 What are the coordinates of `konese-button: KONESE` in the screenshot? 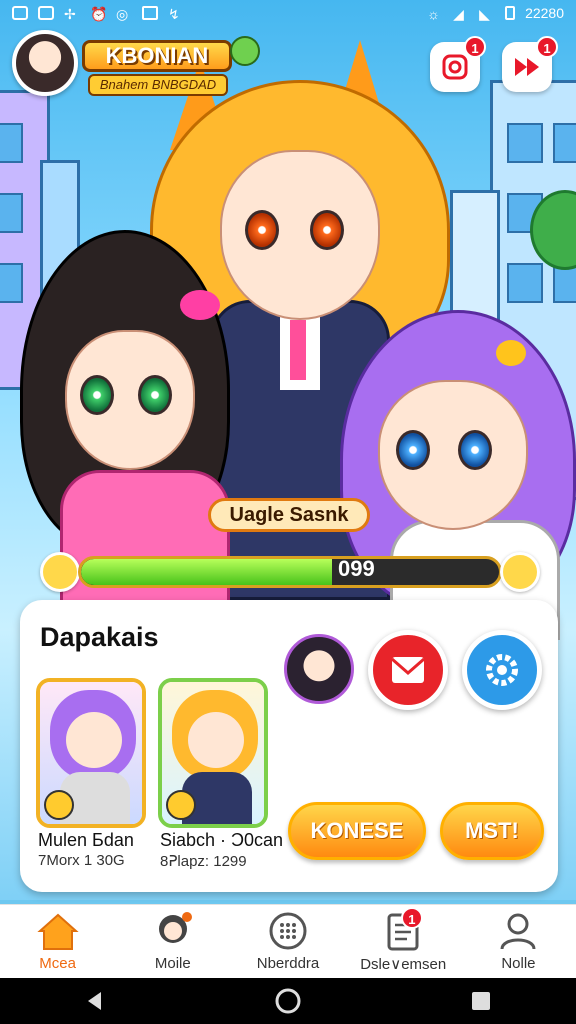 It's located at (357, 831).